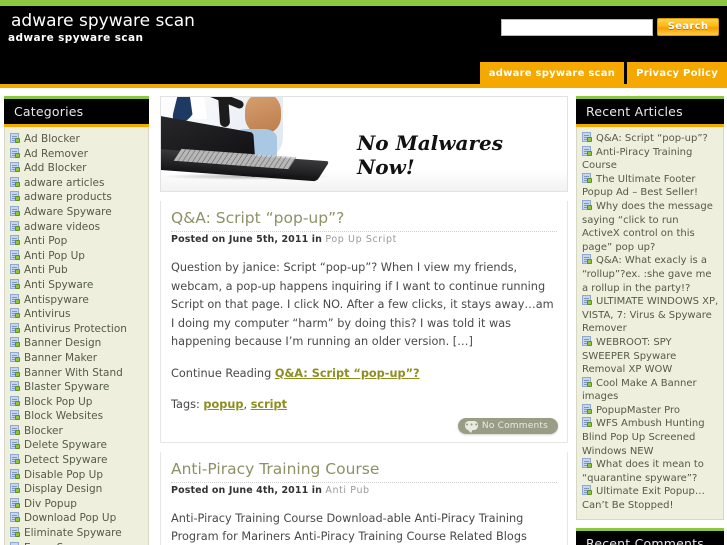  Describe the element at coordinates (56, 154) in the screenshot. I see `category-link: Ad Remover` at that location.